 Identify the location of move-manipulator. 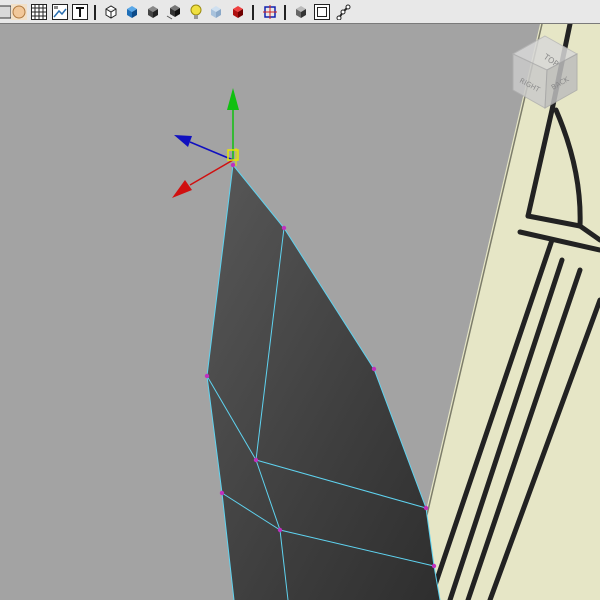
(205, 143).